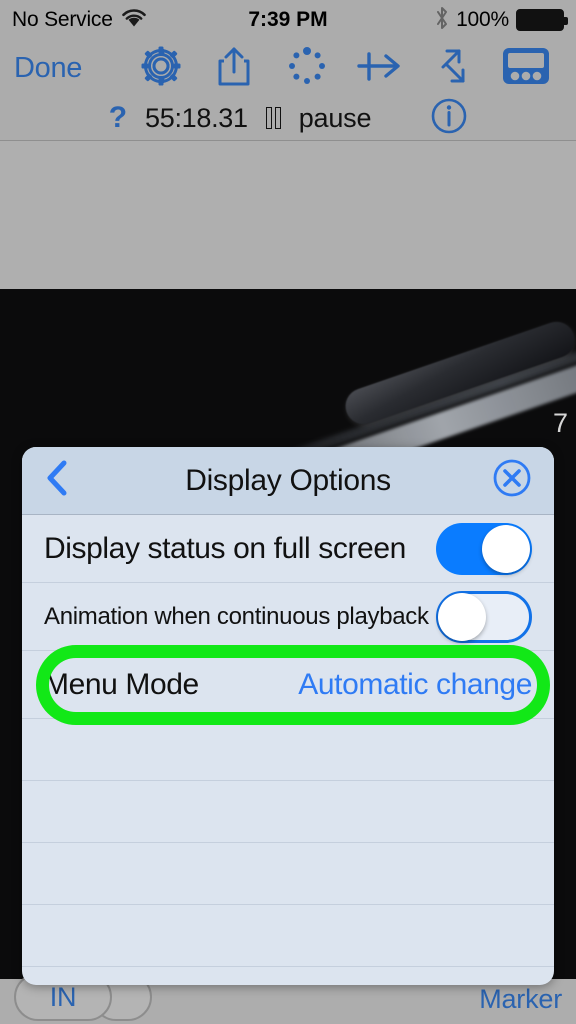  Describe the element at coordinates (415, 685) in the screenshot. I see `menu-mode-value: Automatic change` at that location.